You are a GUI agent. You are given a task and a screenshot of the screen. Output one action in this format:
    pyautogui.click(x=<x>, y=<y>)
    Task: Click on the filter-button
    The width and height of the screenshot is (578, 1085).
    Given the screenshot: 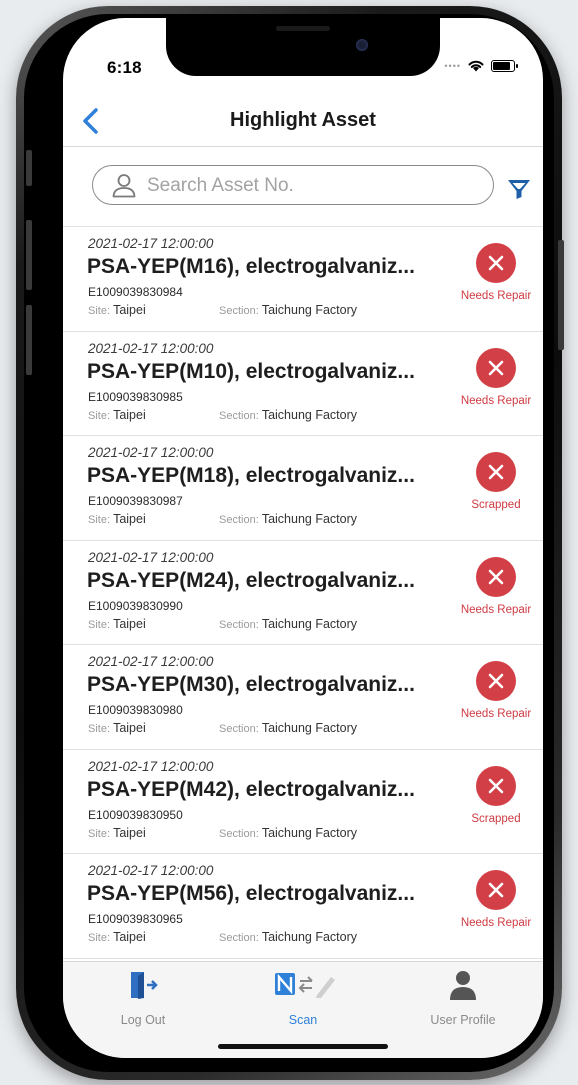 What is the action you would take?
    pyautogui.click(x=519, y=189)
    